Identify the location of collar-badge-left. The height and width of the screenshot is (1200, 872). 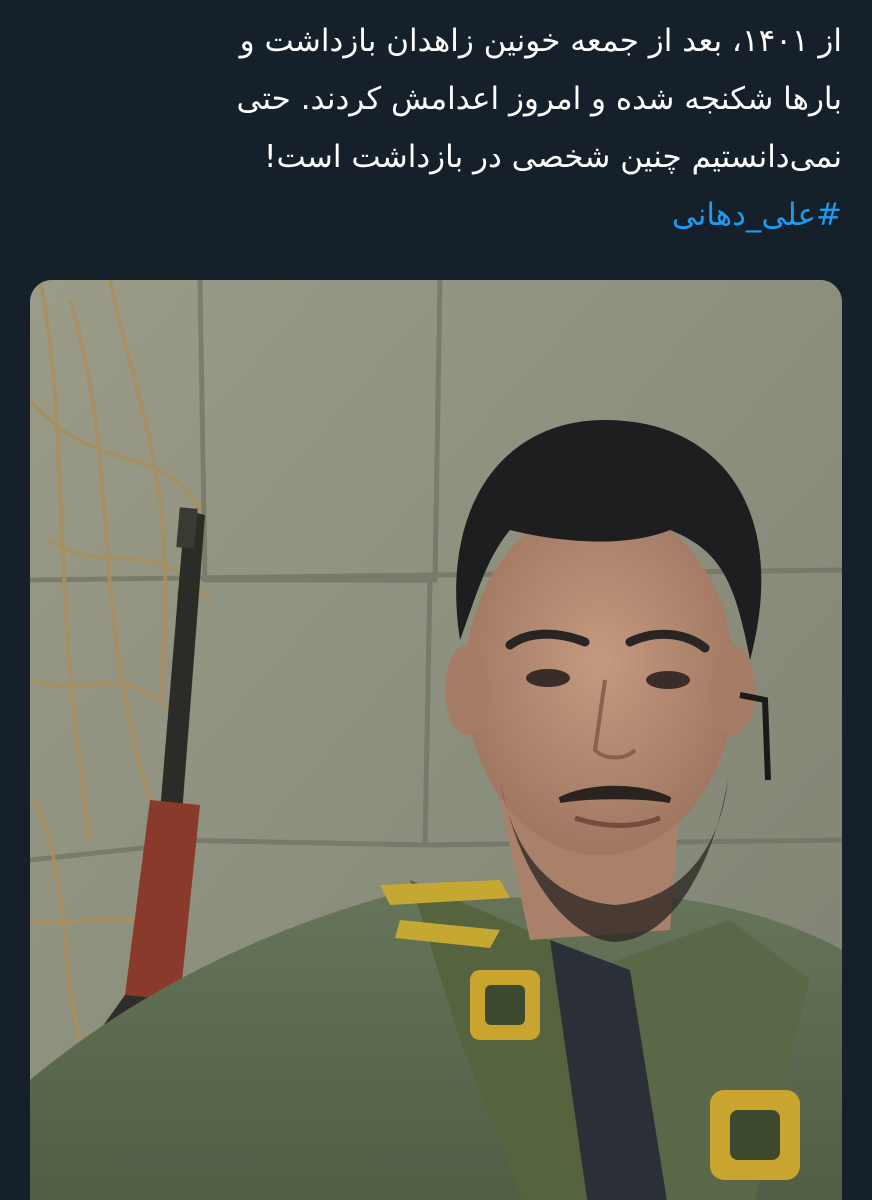
(505, 1005).